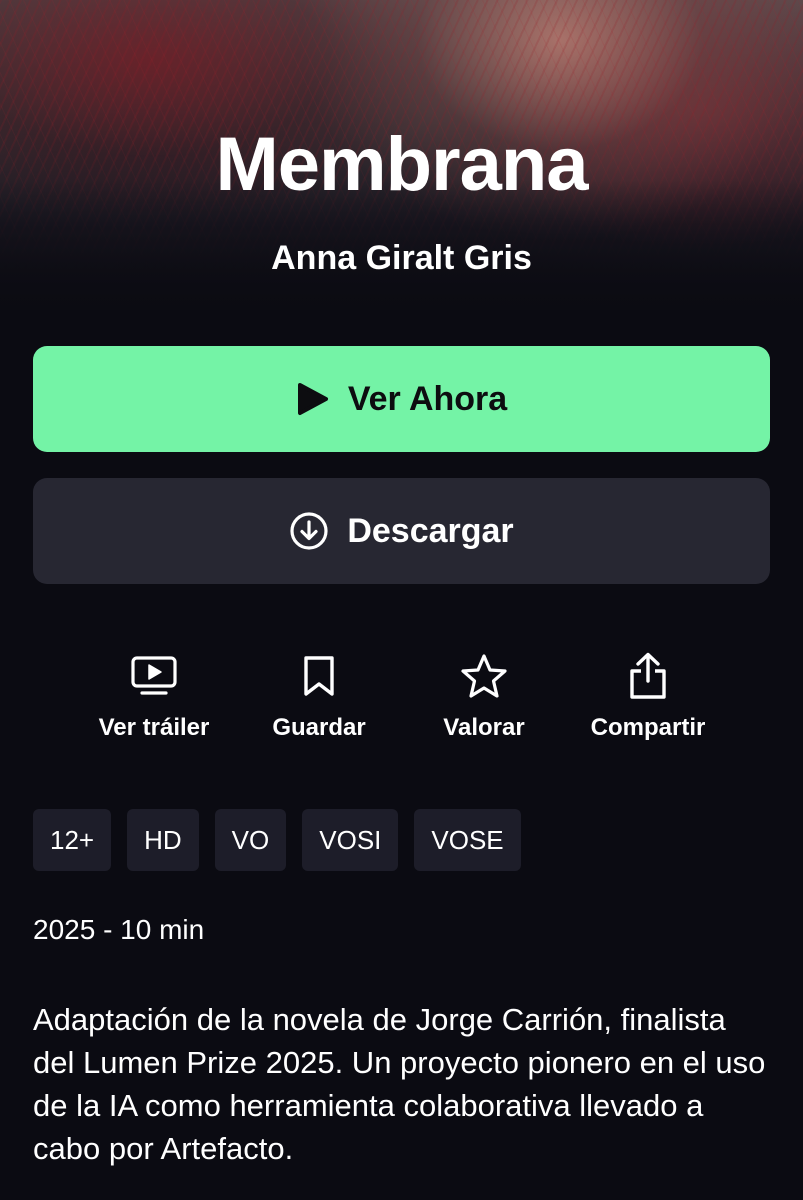  I want to click on age-rating-badge: 12+, so click(72, 840).